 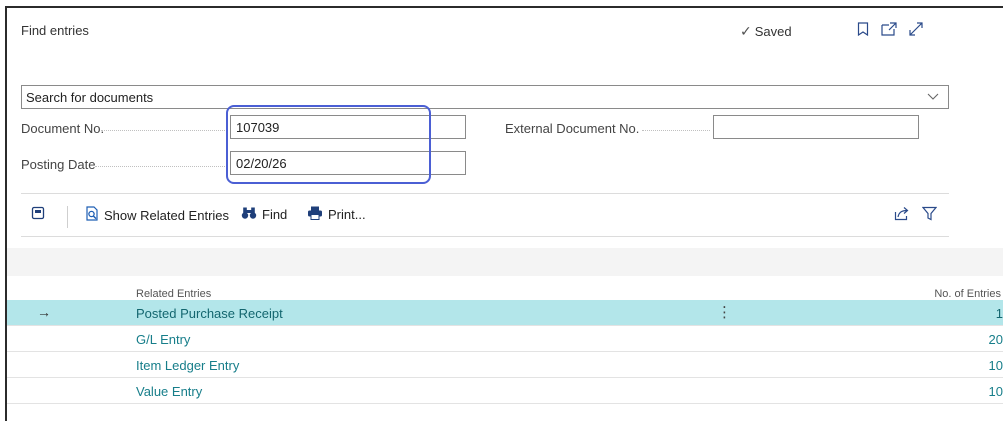 What do you see at coordinates (505, 262) in the screenshot?
I see `list-spacer` at bounding box center [505, 262].